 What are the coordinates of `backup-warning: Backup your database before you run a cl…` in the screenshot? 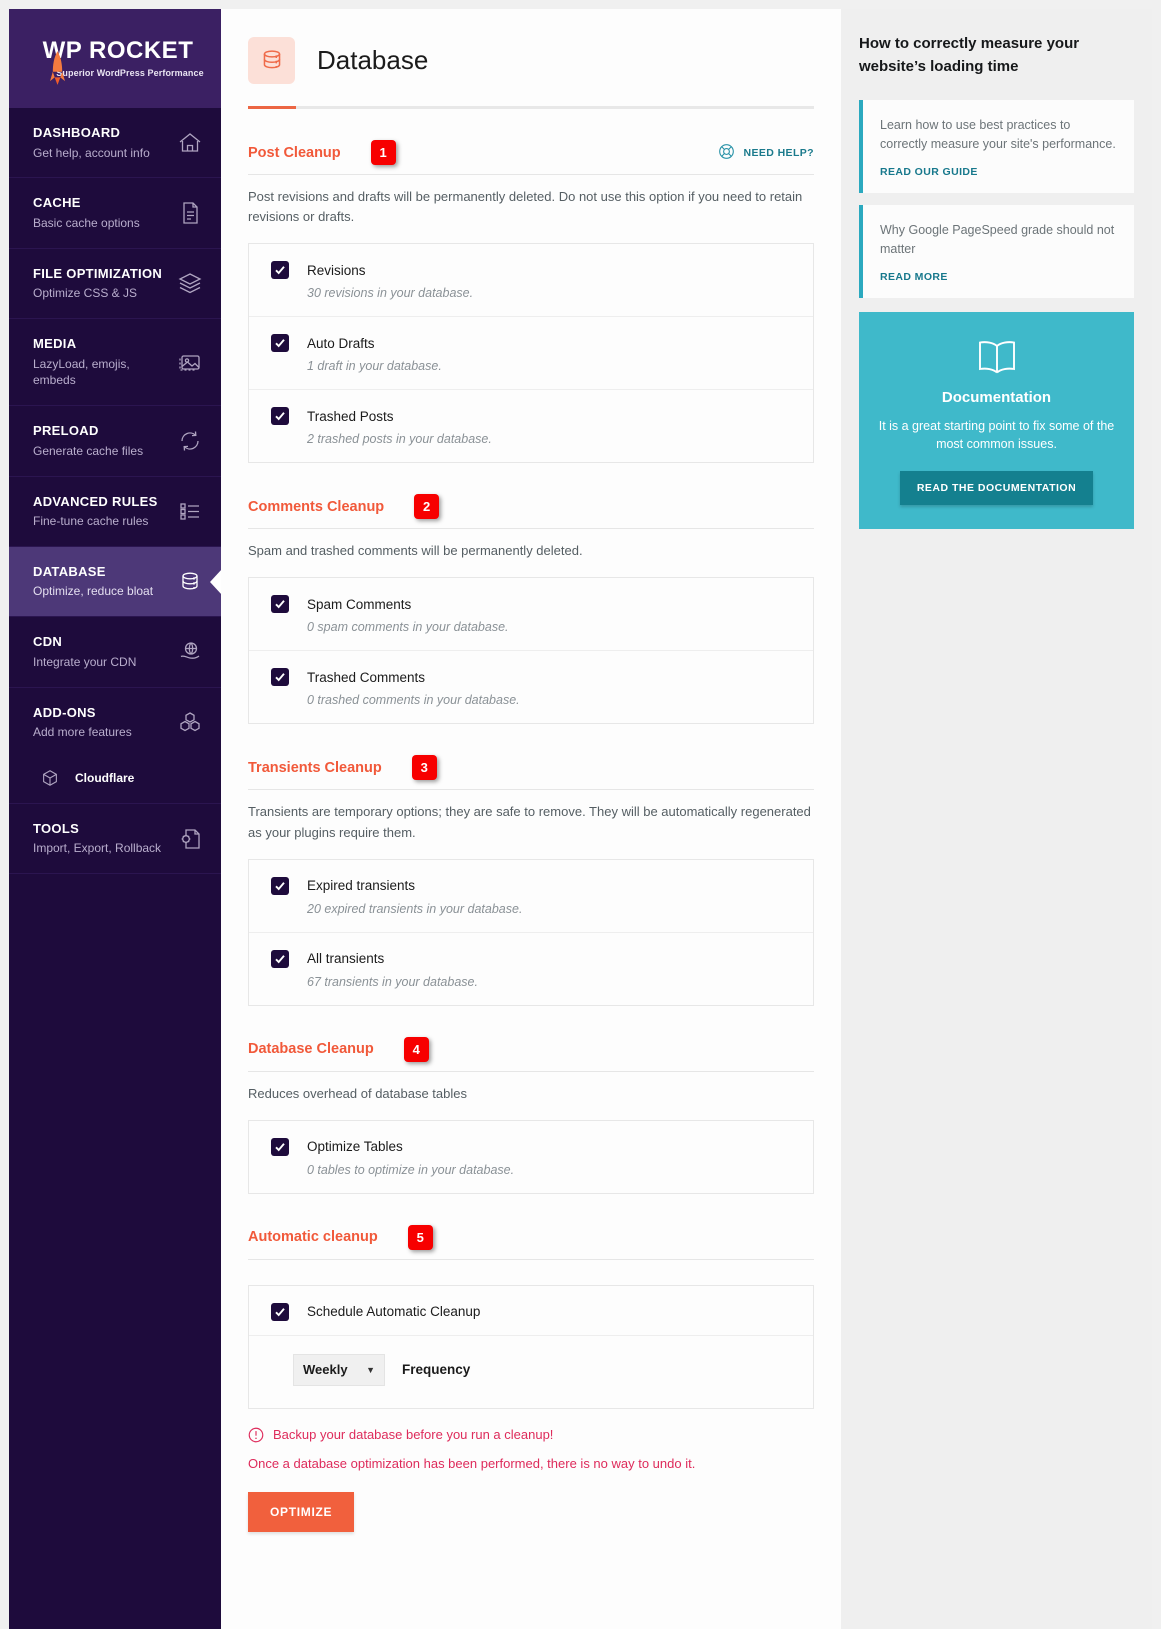 It's located at (531, 1435).